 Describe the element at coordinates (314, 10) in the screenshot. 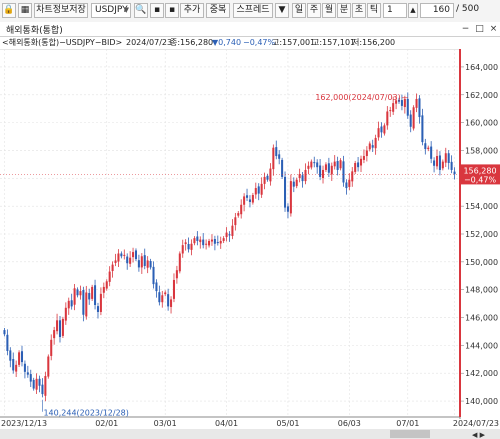

I see `tab-week: 주` at that location.